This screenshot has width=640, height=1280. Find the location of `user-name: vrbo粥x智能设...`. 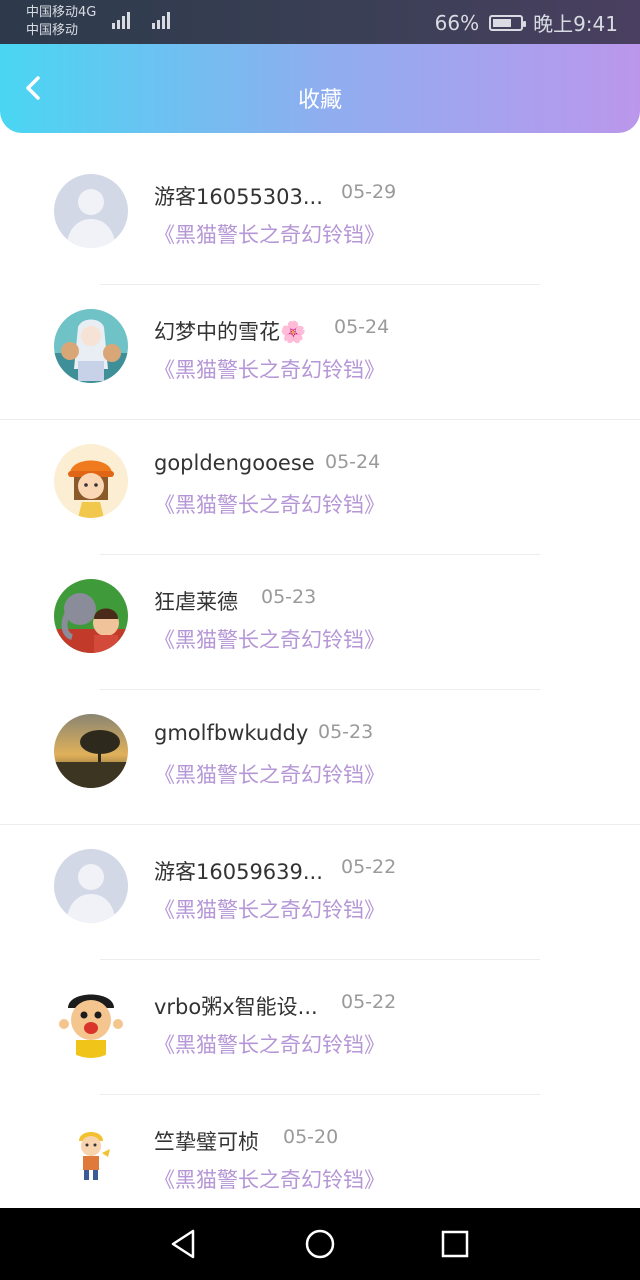

user-name: vrbo粥x智能设... is located at coordinates (236, 1007).